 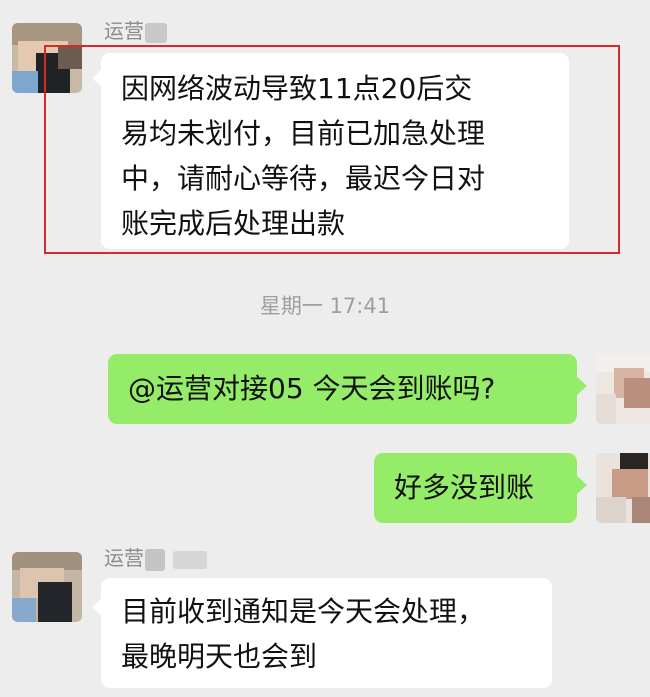 What do you see at coordinates (297, 88) in the screenshot?
I see `message-line: 因网络波动导致11点20后交` at bounding box center [297, 88].